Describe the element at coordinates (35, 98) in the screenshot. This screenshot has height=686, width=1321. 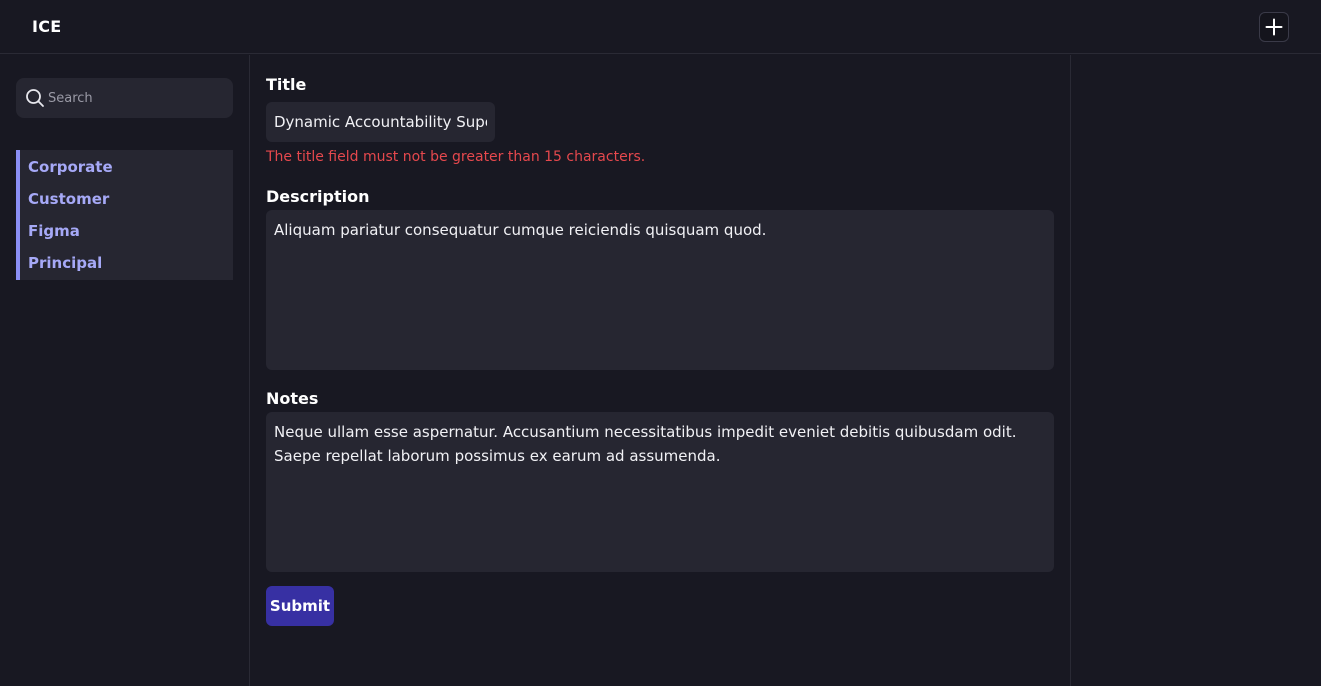
I see `search-icon` at that location.